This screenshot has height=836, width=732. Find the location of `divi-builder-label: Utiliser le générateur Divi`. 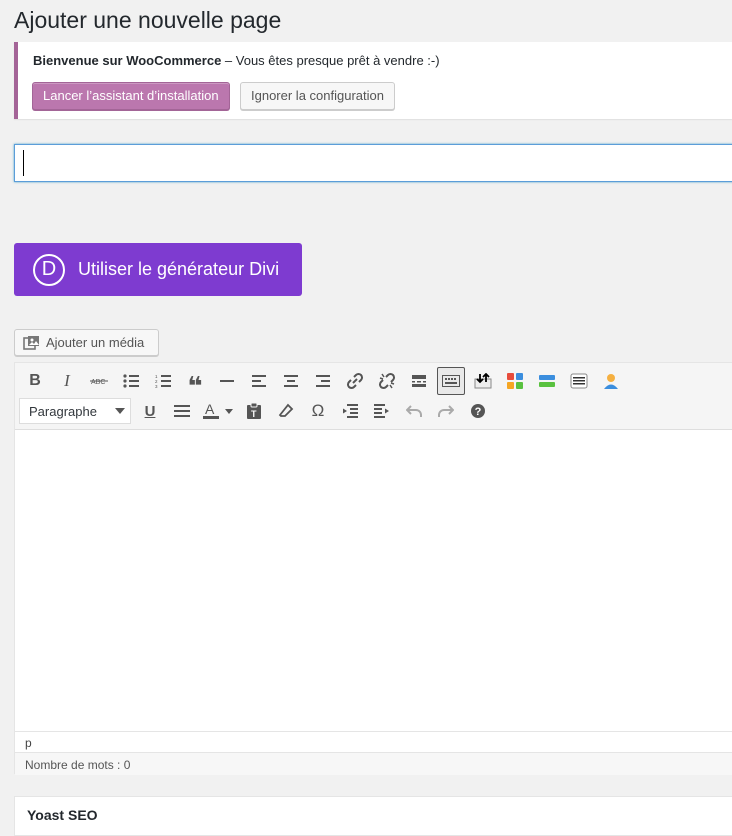

divi-builder-label: Utiliser le générateur Divi is located at coordinates (179, 269).